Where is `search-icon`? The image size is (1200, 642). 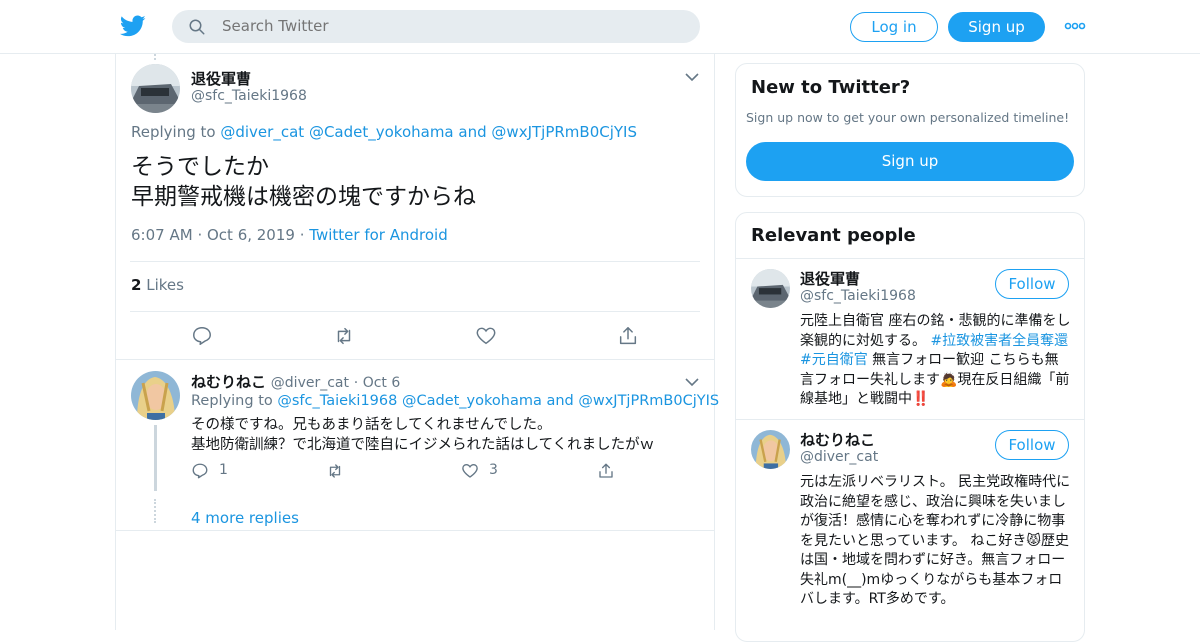 search-icon is located at coordinates (197, 27).